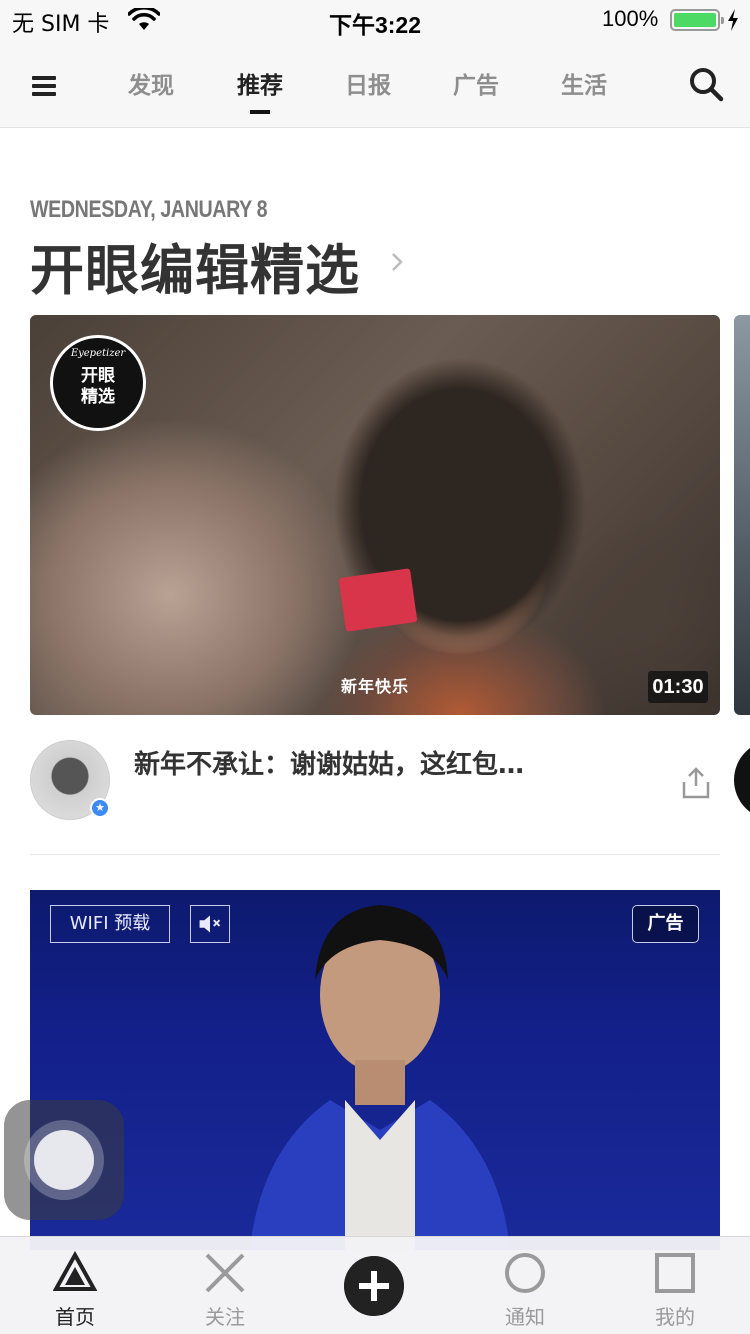 The height and width of the screenshot is (1334, 750). What do you see at coordinates (678, 687) in the screenshot?
I see `video-duration: 01:30` at bounding box center [678, 687].